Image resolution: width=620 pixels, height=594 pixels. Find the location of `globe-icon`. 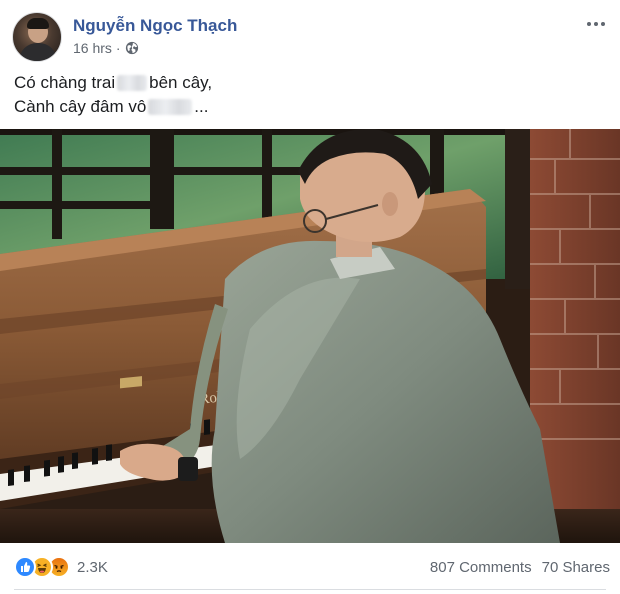

globe-icon is located at coordinates (132, 48).